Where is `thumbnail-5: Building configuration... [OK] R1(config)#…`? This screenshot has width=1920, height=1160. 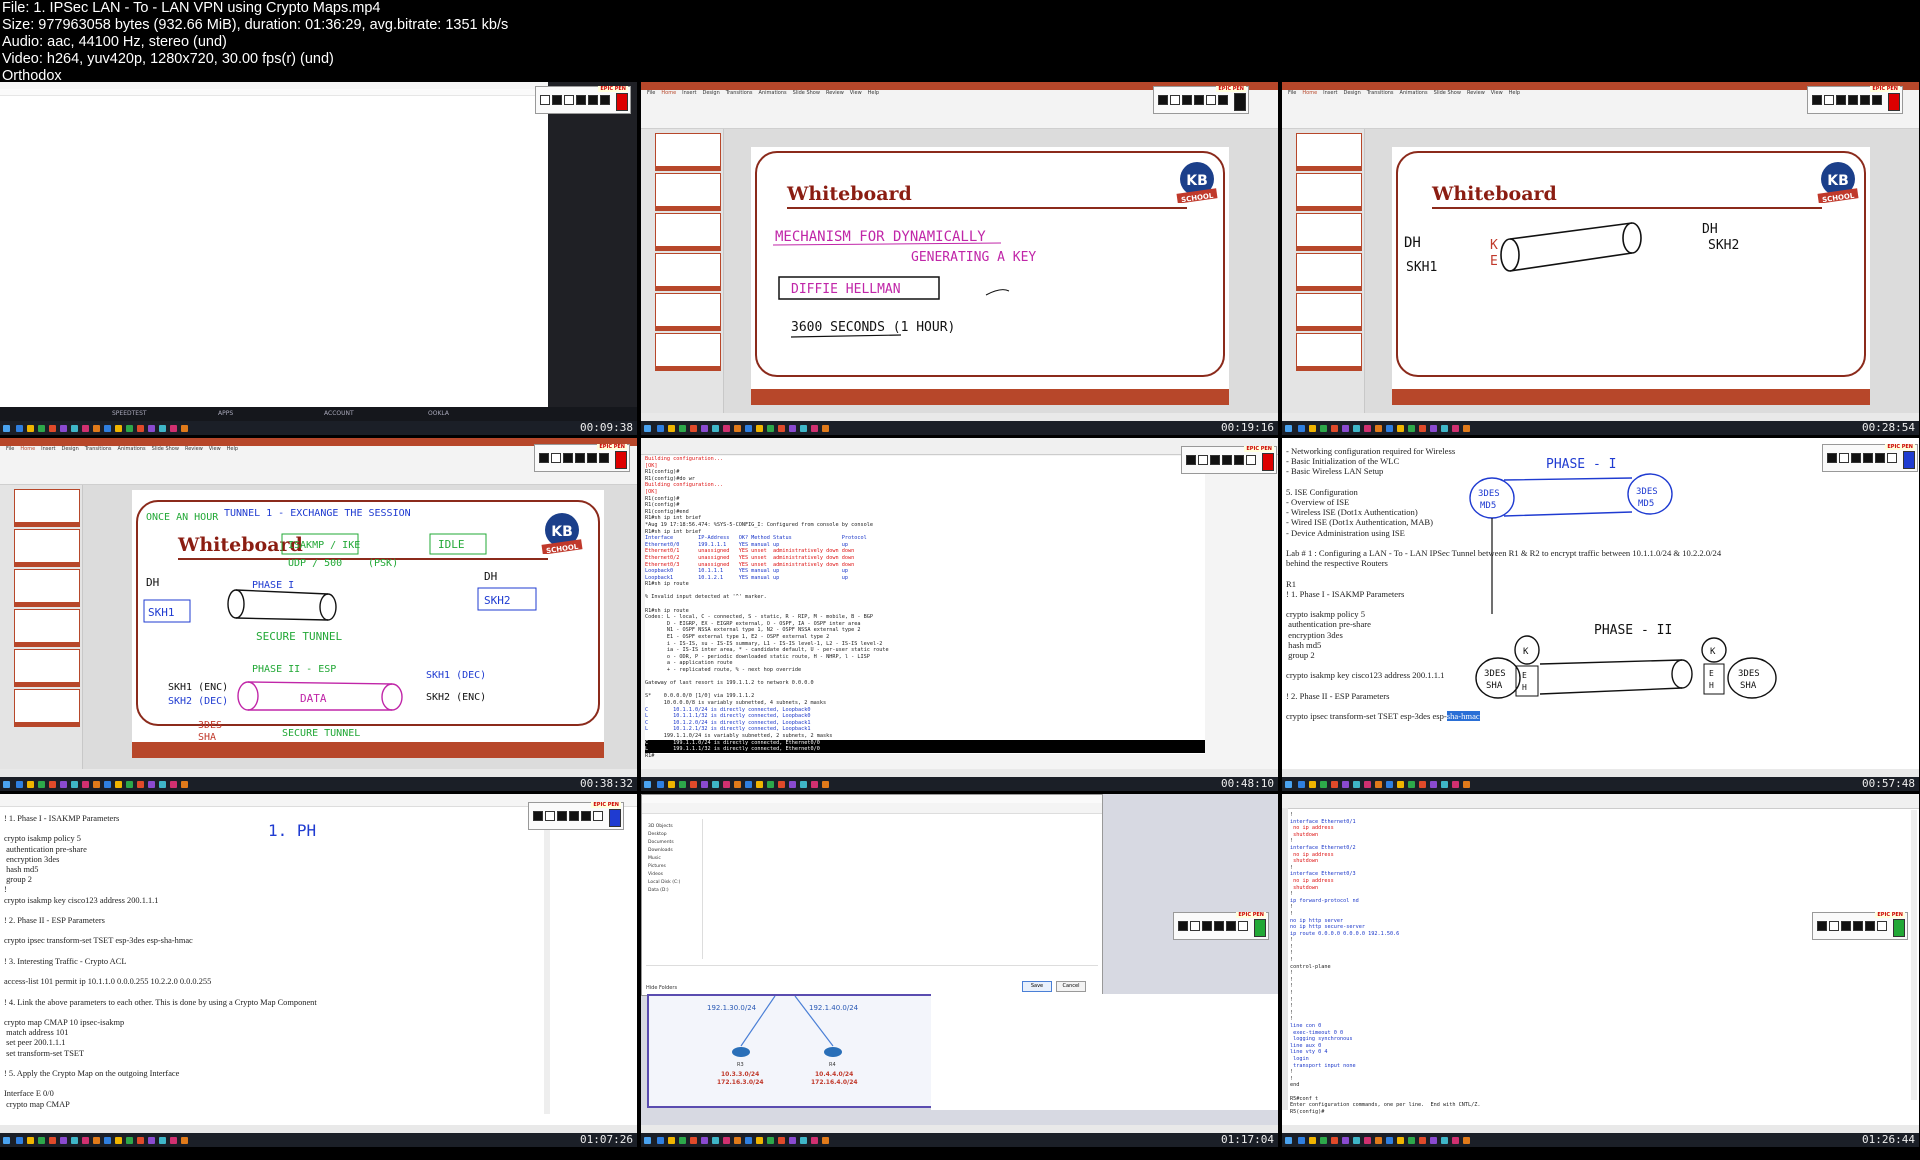
thumbnail-5: Building configuration... [OK] R1(config)#… is located at coordinates (959, 614).